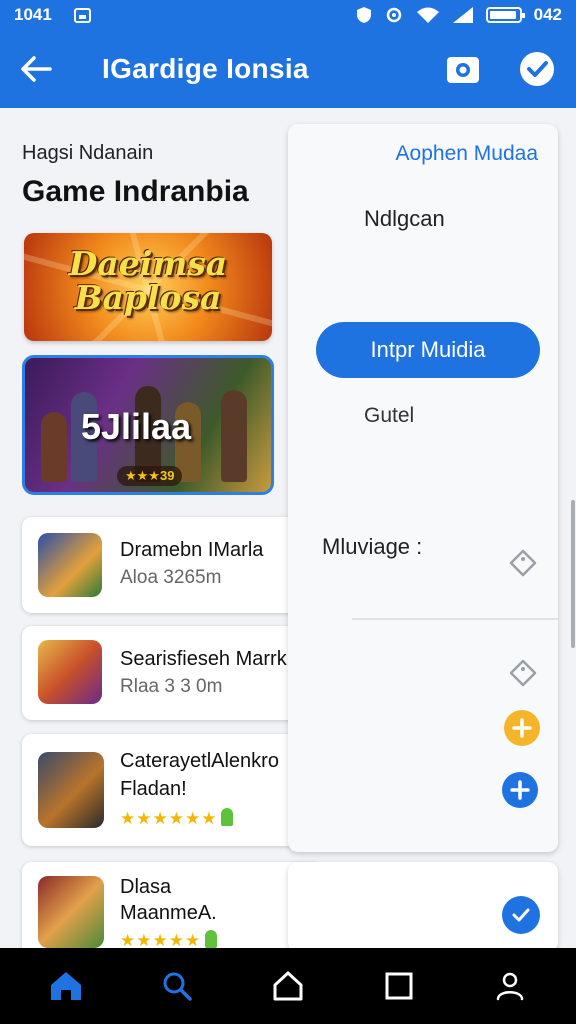 The width and height of the screenshot is (576, 1024). I want to click on confirm-button, so click(537, 69).